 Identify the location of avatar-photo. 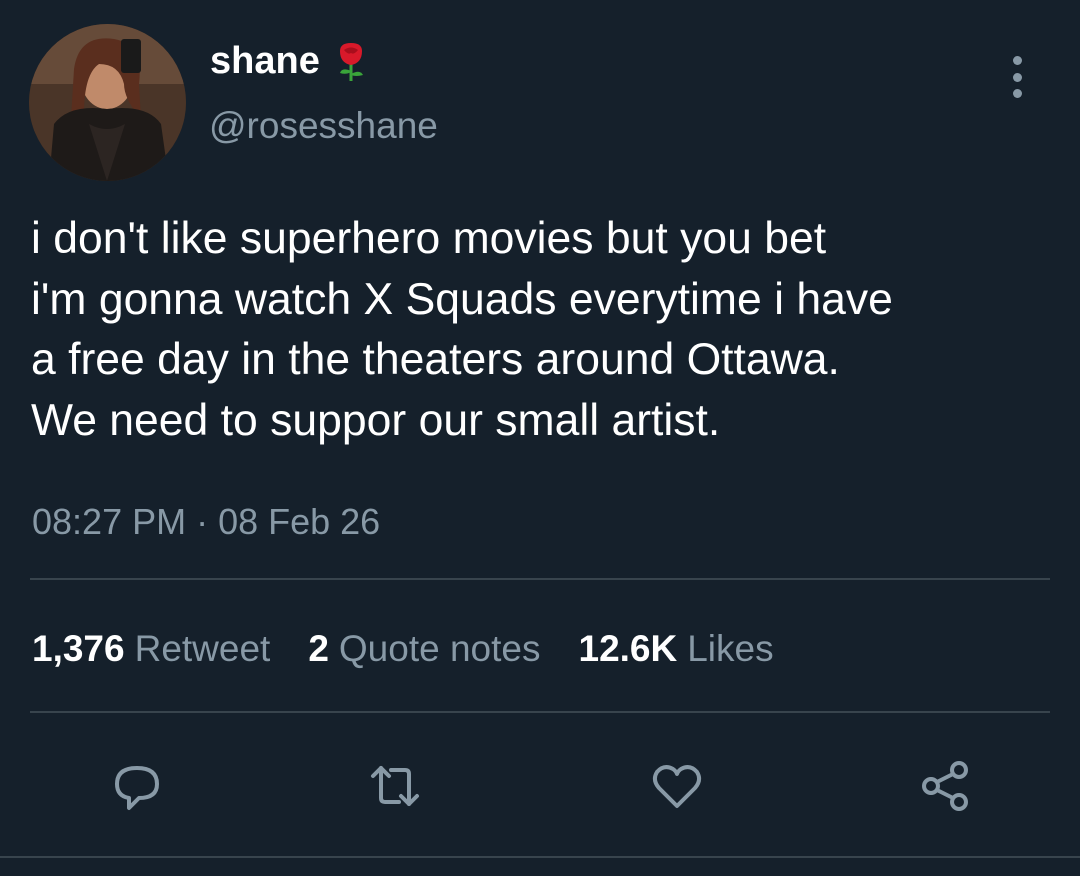
(107, 102).